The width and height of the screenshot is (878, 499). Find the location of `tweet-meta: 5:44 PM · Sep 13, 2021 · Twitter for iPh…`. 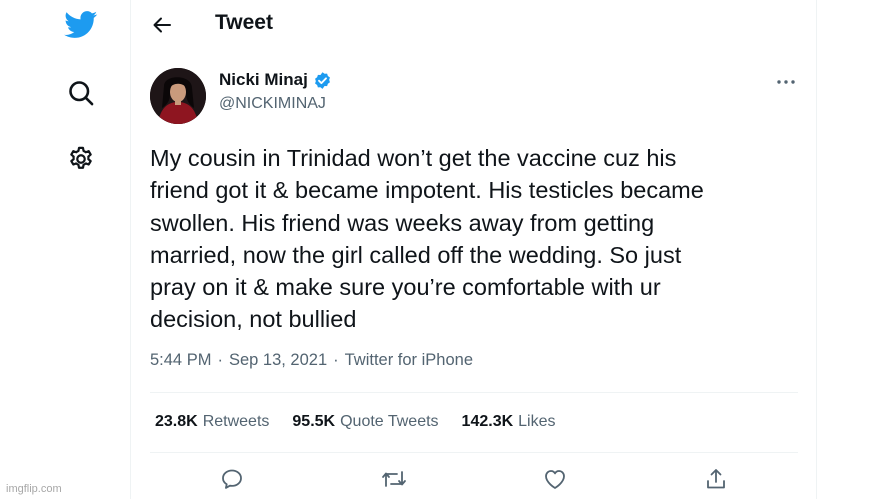

tweet-meta: 5:44 PM · Sep 13, 2021 · Twitter for iPh… is located at coordinates (311, 360).